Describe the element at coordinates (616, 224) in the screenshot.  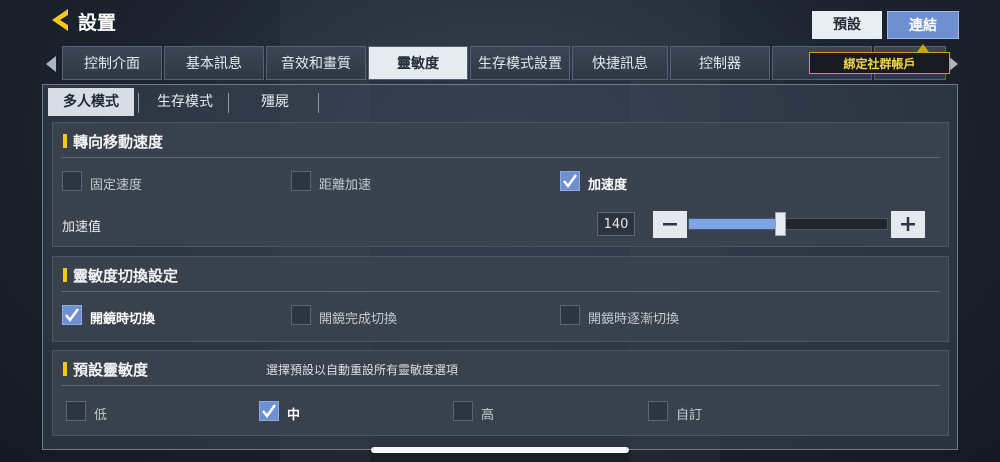
I see `accel-value-field: 140` at that location.